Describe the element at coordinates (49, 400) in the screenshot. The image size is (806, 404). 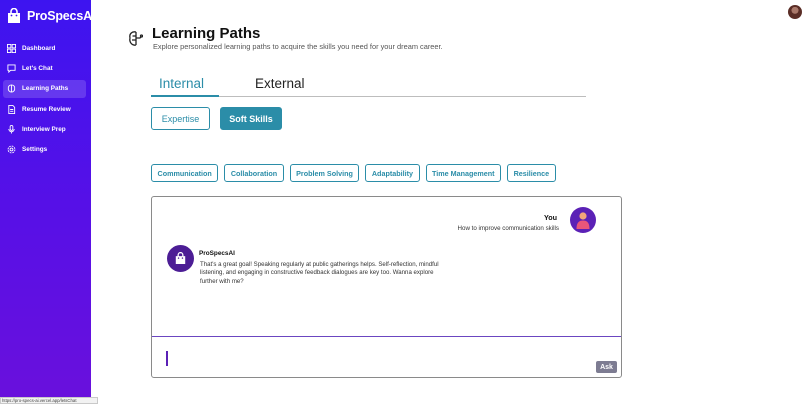
I see `status-bar-url: https://pro-specs-ai.vercel.app/letsChat` at that location.